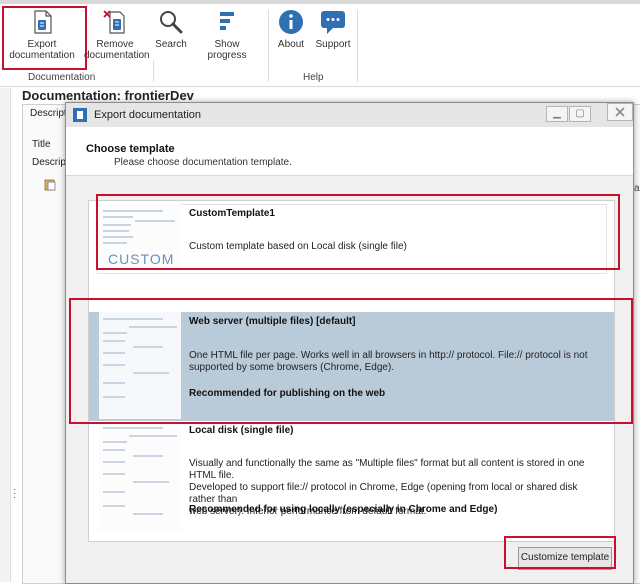  Describe the element at coordinates (349, 115) in the screenshot. I see `dialog-titlebar: Export documentation ▁ ▢` at that location.